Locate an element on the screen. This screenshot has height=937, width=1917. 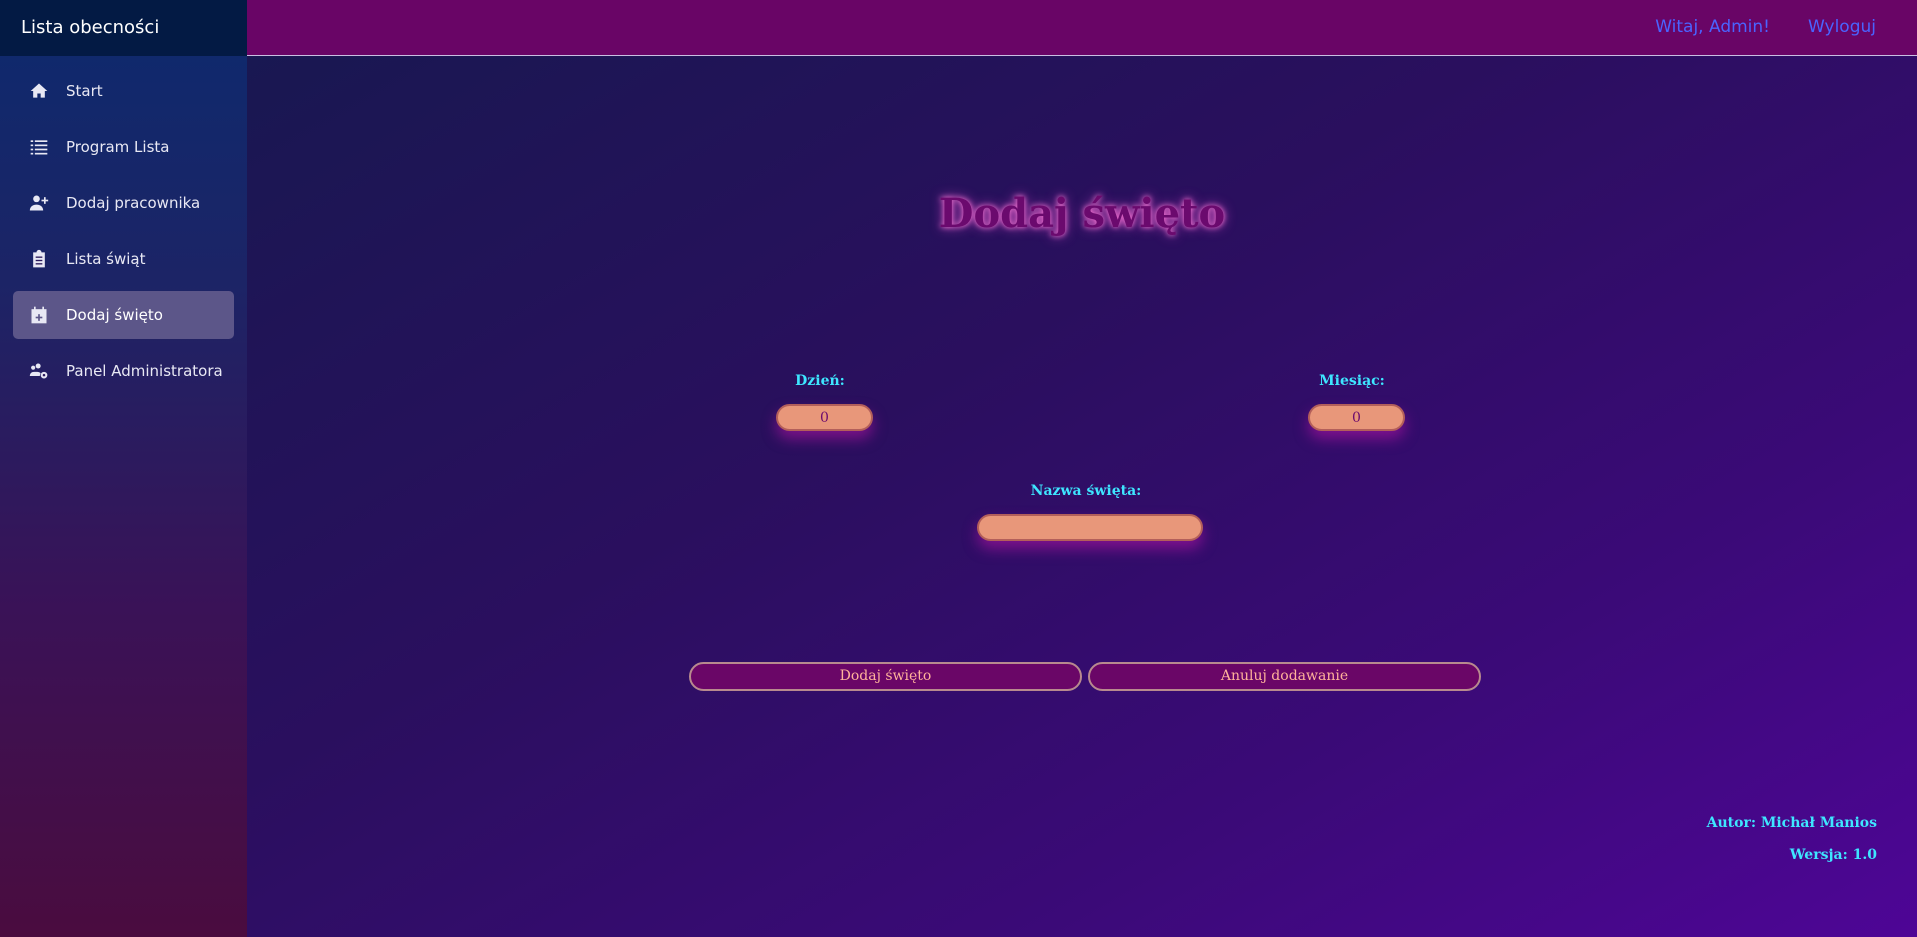
app-title: Lista obecności is located at coordinates (123, 28).